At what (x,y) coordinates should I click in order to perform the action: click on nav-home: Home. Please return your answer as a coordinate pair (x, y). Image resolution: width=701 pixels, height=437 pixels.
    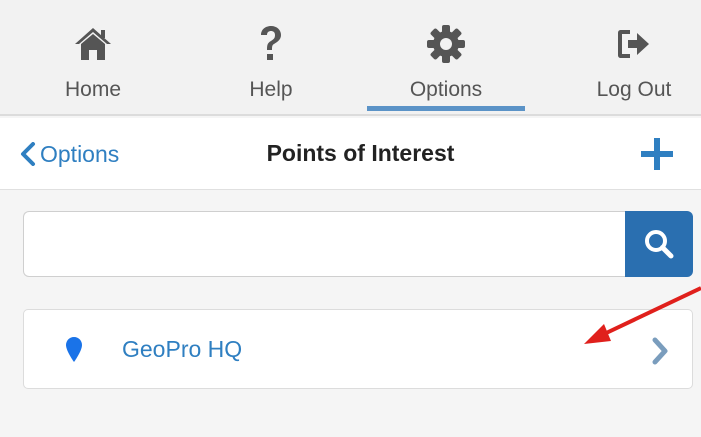
    Looking at the image, I should click on (93, 57).